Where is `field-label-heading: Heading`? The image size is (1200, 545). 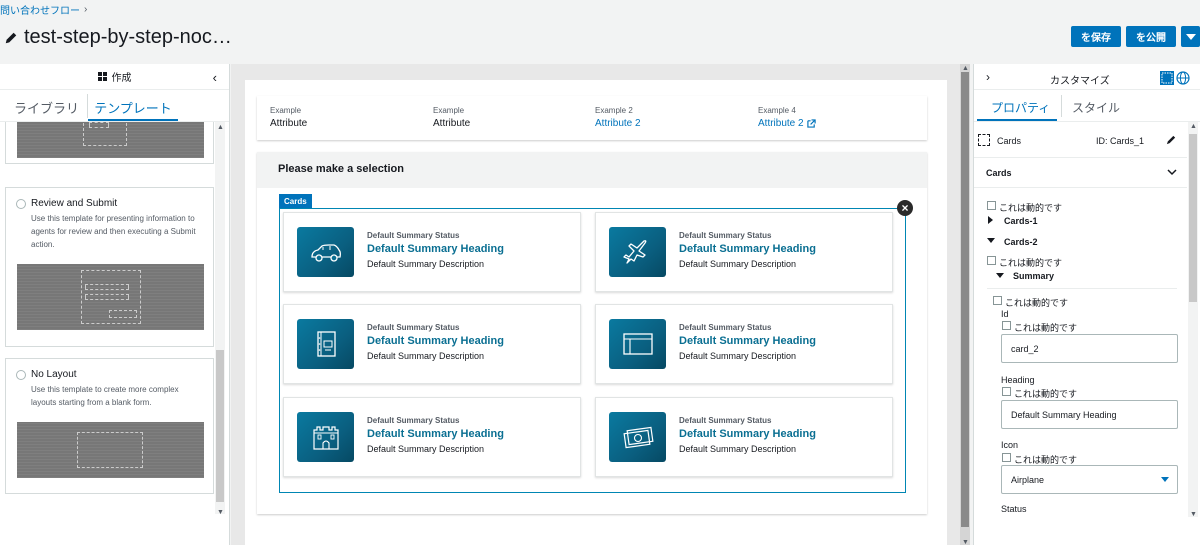 field-label-heading: Heading is located at coordinates (1018, 380).